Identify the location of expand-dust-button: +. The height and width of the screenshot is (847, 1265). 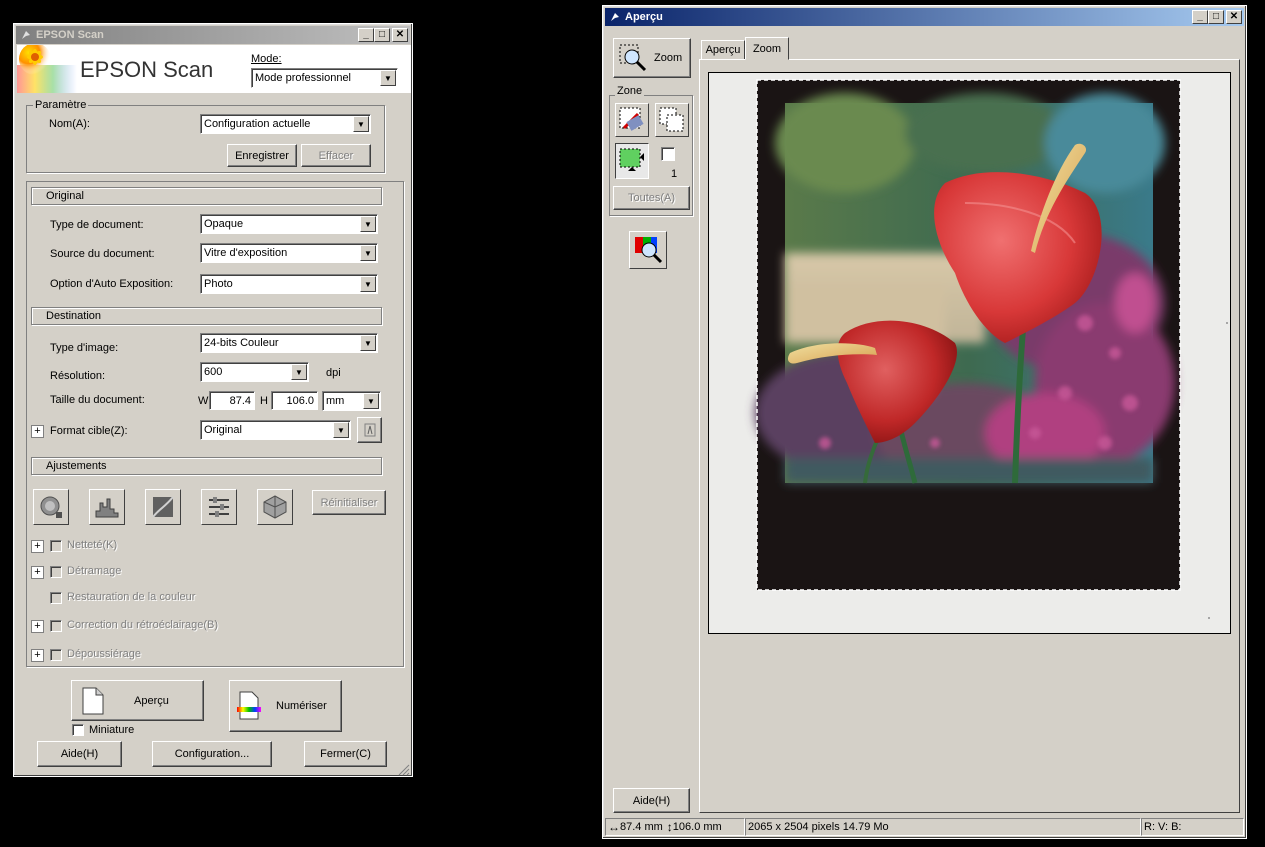
(37, 655).